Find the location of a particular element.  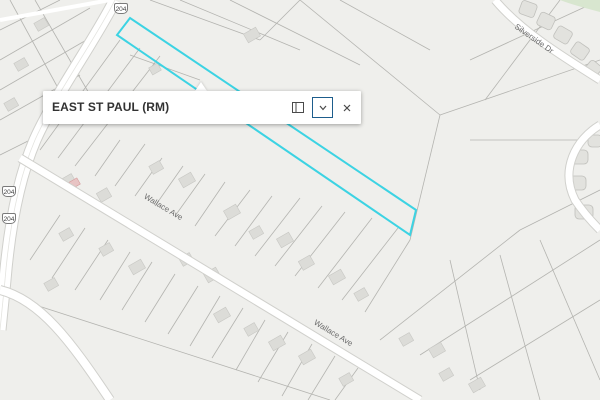

dock-panel-icon is located at coordinates (297, 107).